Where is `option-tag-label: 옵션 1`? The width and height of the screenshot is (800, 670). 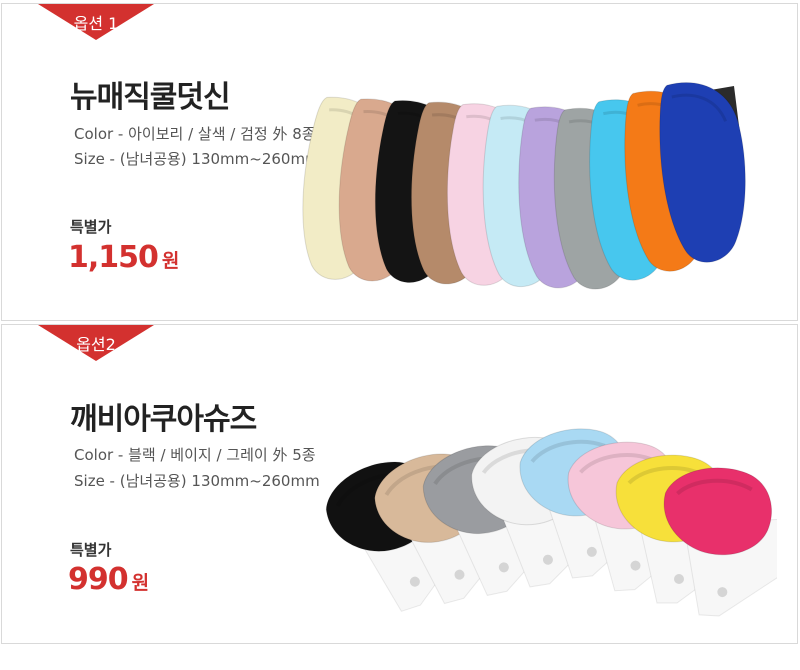
option-tag-label: 옵션 1 is located at coordinates (96, 23).